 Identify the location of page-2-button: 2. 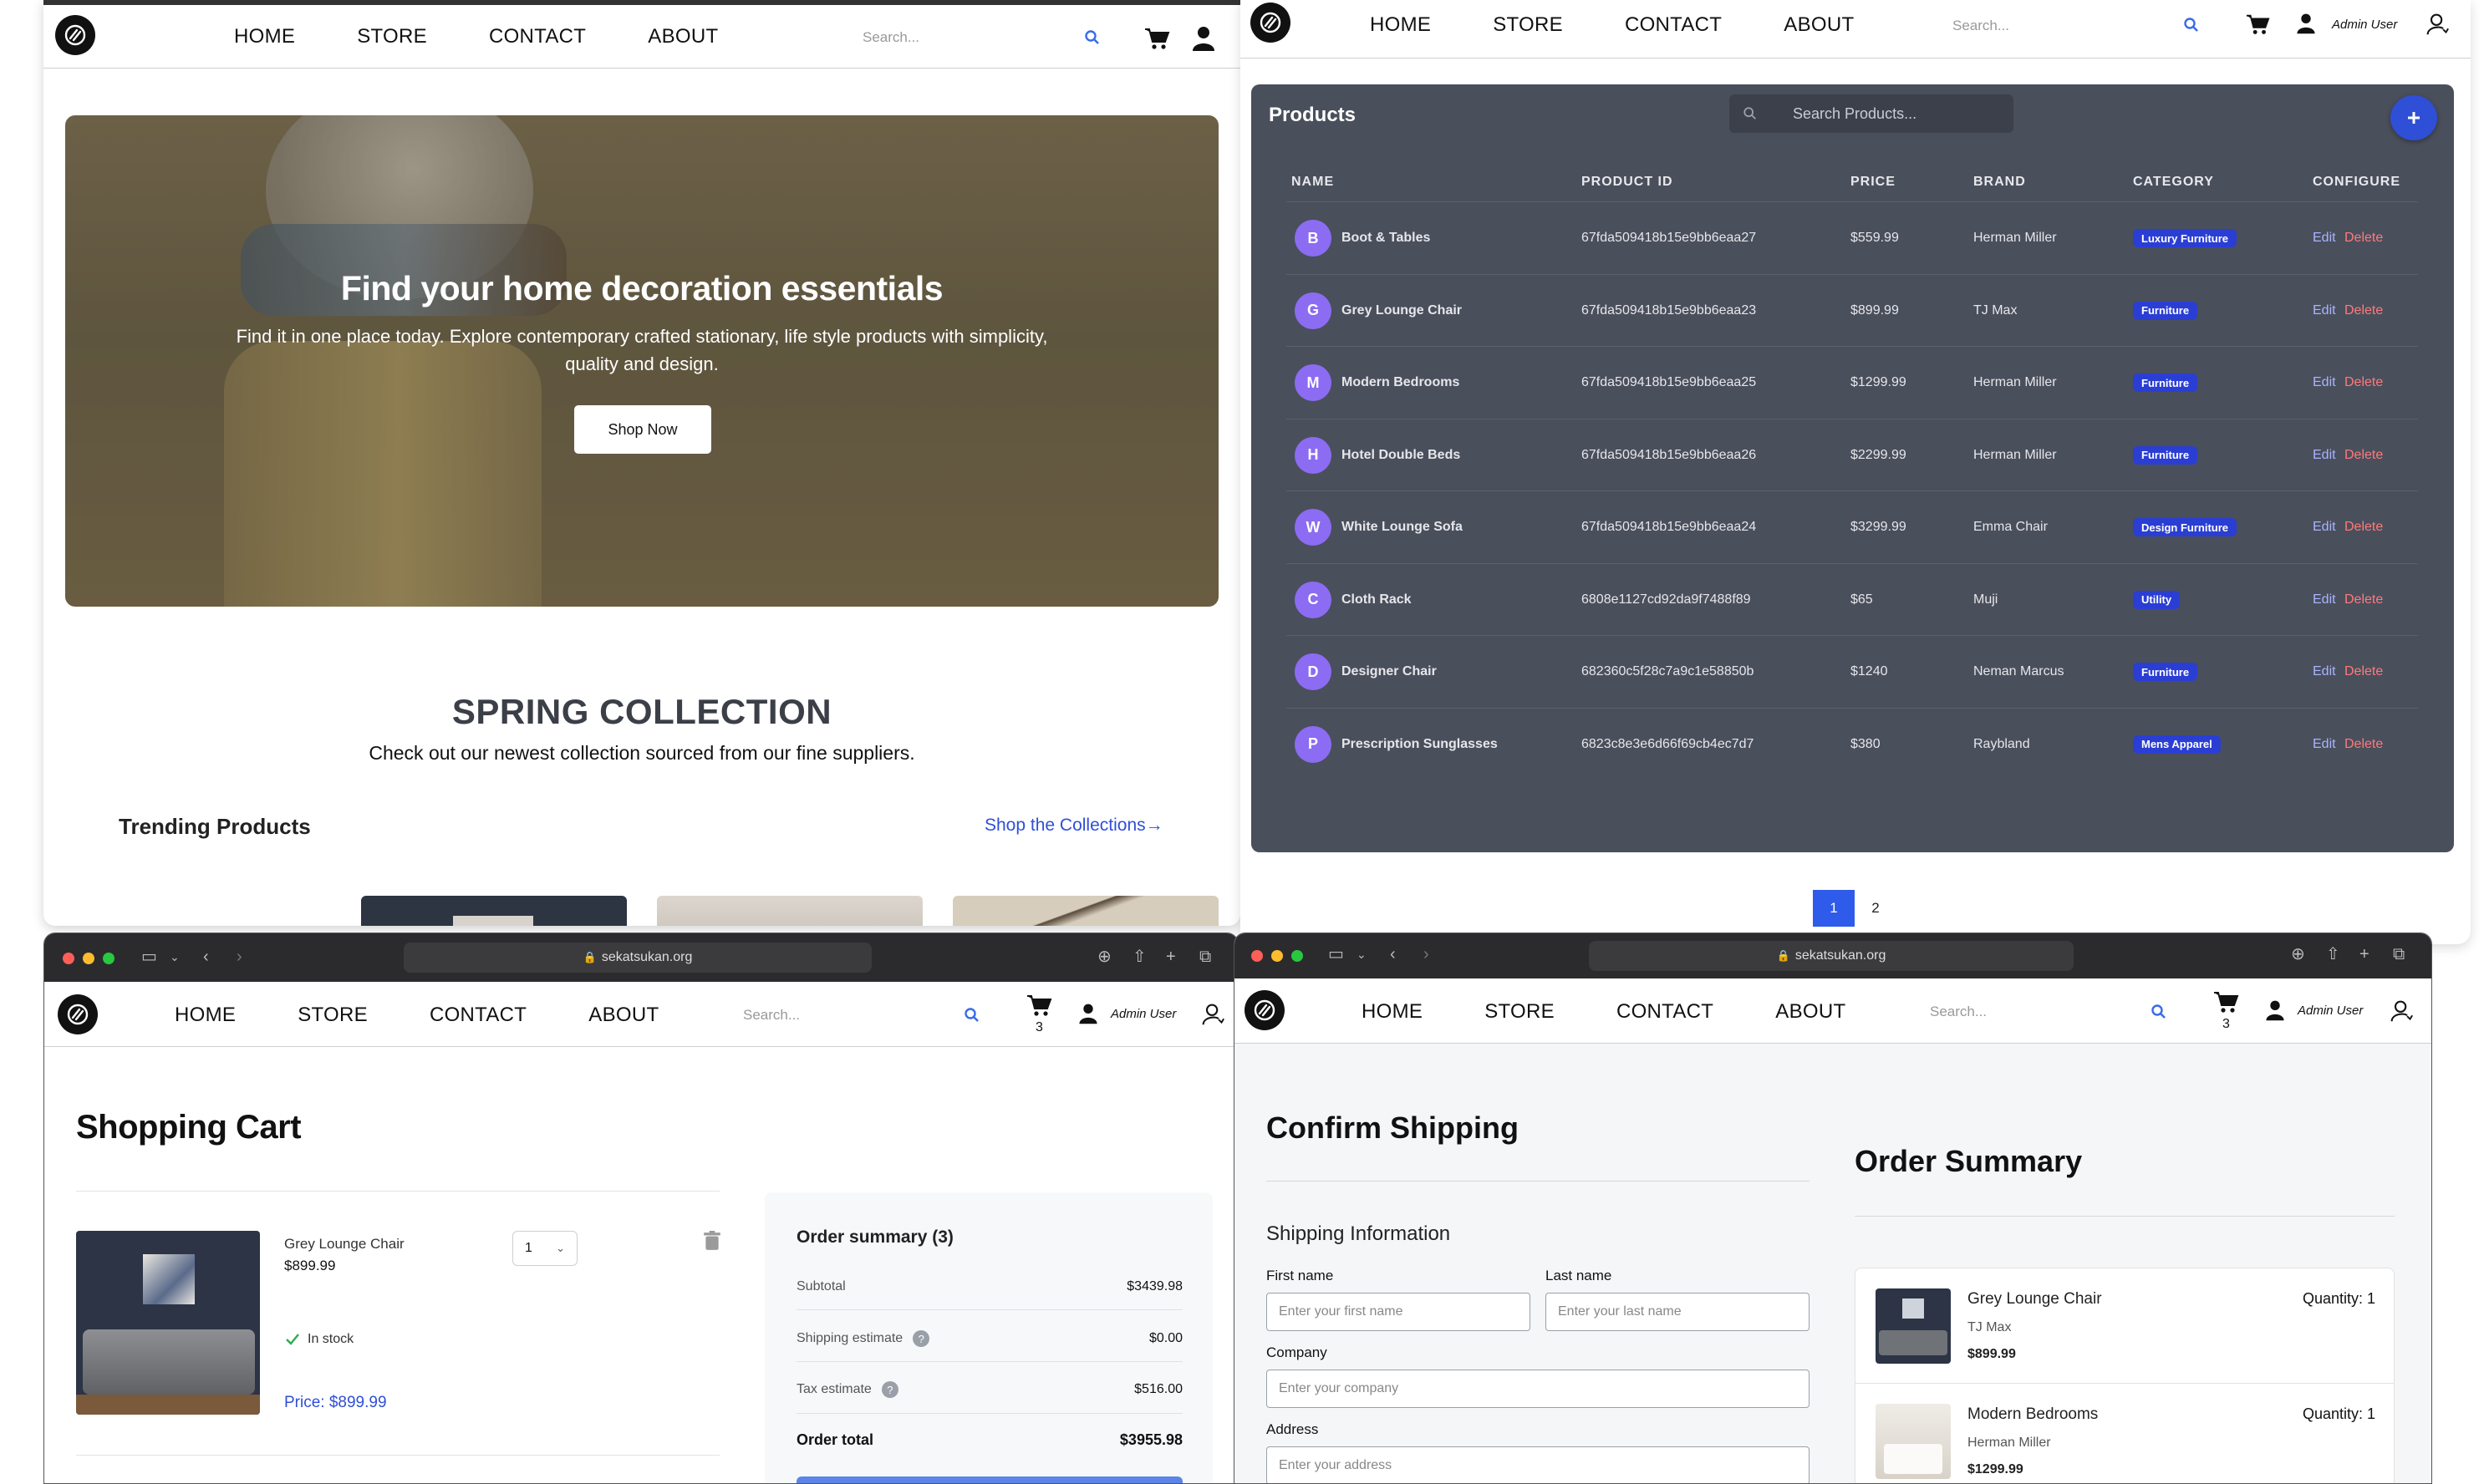
(1876, 908).